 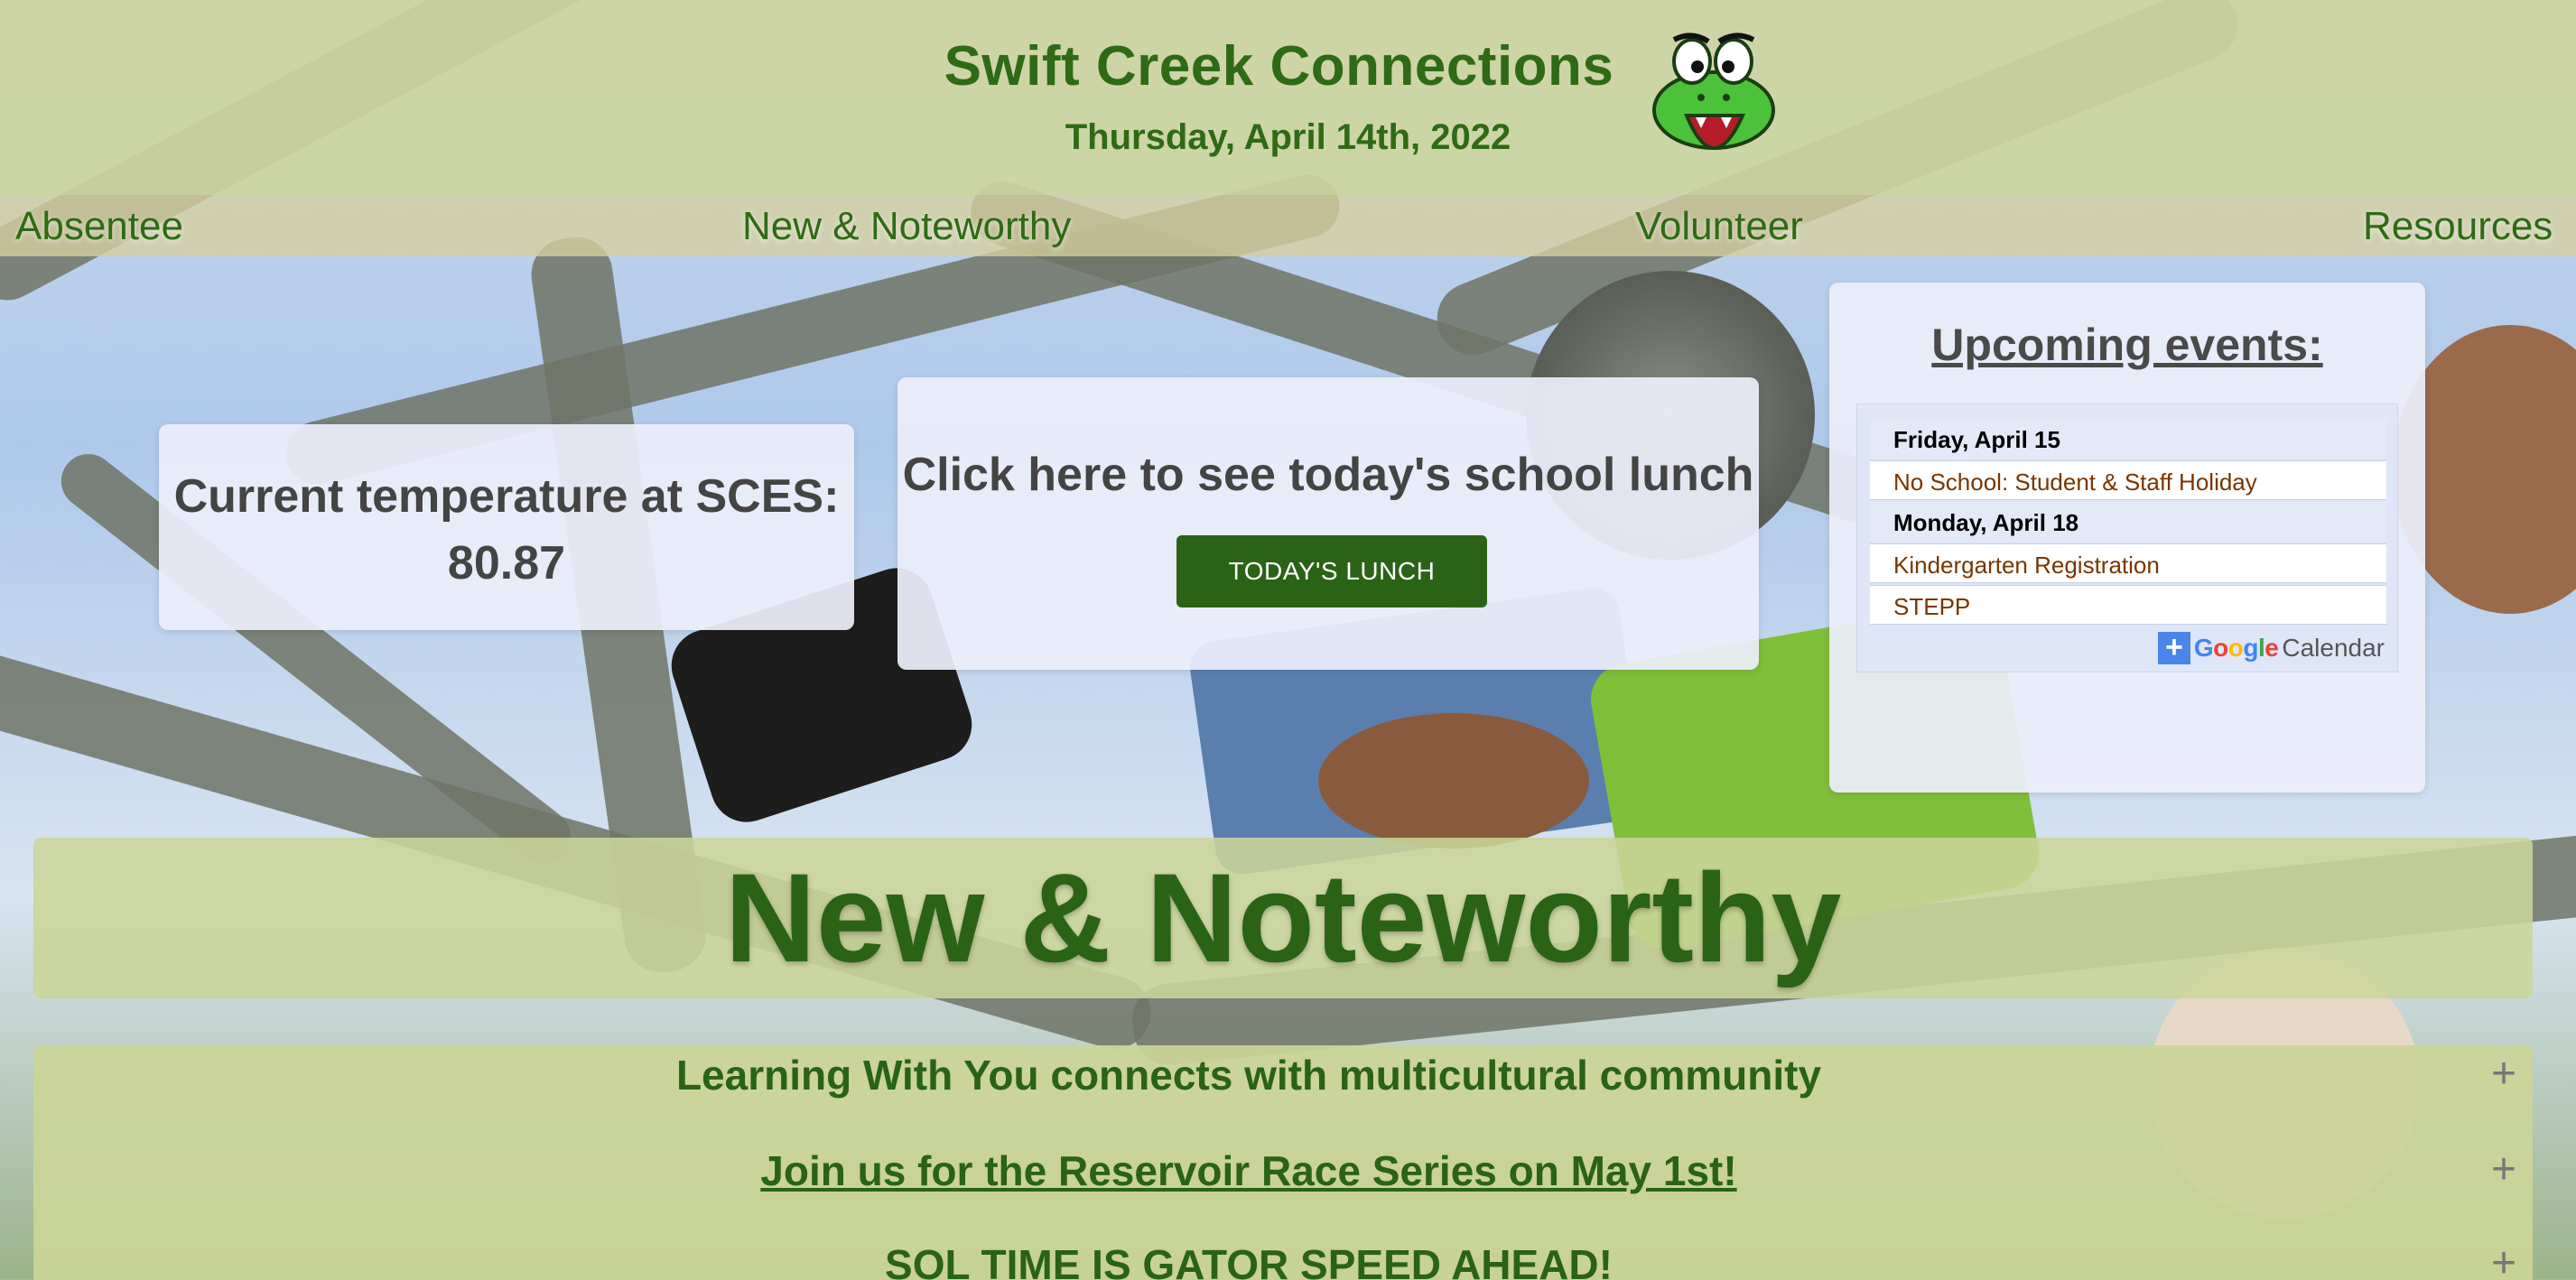 I want to click on noteworthy-banner: New & Noteworthy, so click(x=1283, y=918).